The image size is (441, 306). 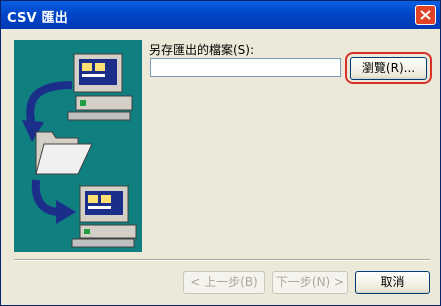 I want to click on next-button: 下一步(N) >, so click(x=310, y=282).